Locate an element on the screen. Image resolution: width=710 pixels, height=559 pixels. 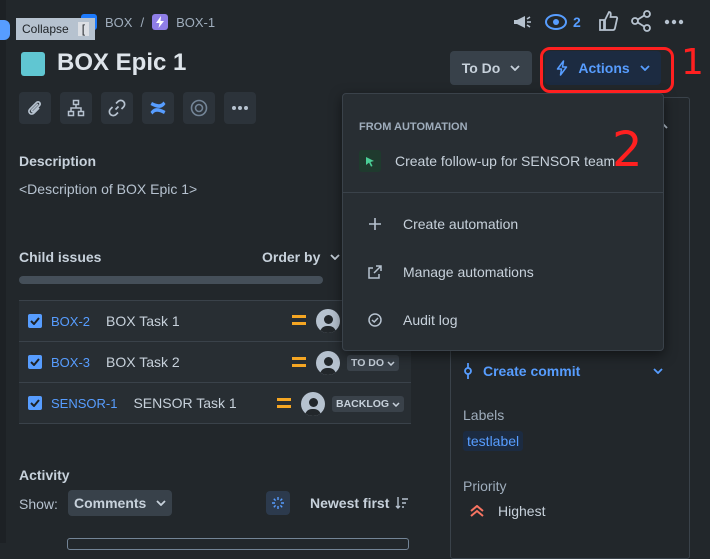
description-text: <Description of BOX Epic 1> is located at coordinates (108, 189).